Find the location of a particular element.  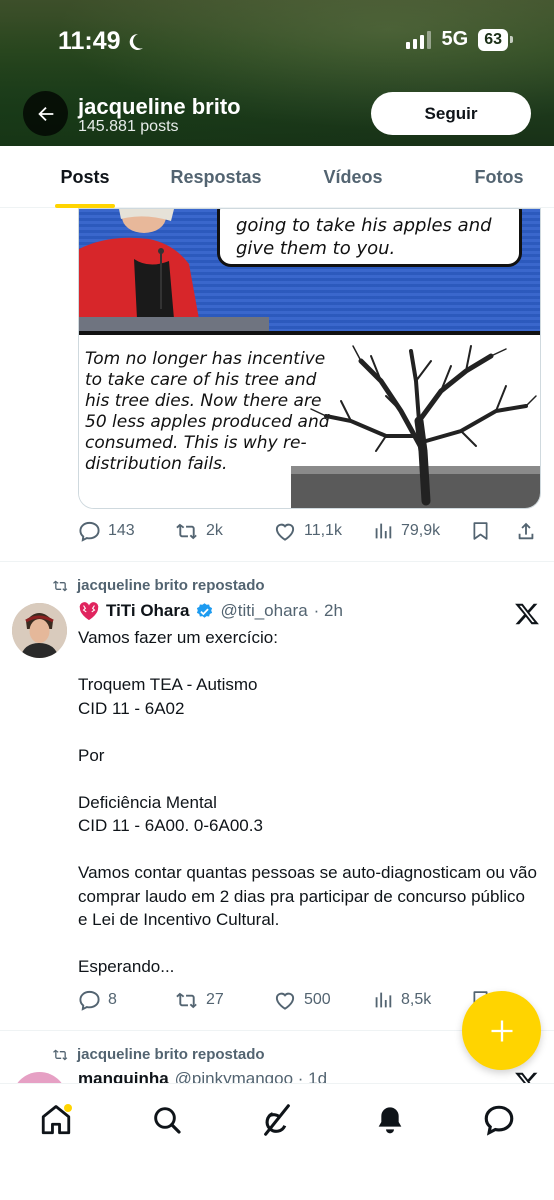

share-button is located at coordinates (526, 531).